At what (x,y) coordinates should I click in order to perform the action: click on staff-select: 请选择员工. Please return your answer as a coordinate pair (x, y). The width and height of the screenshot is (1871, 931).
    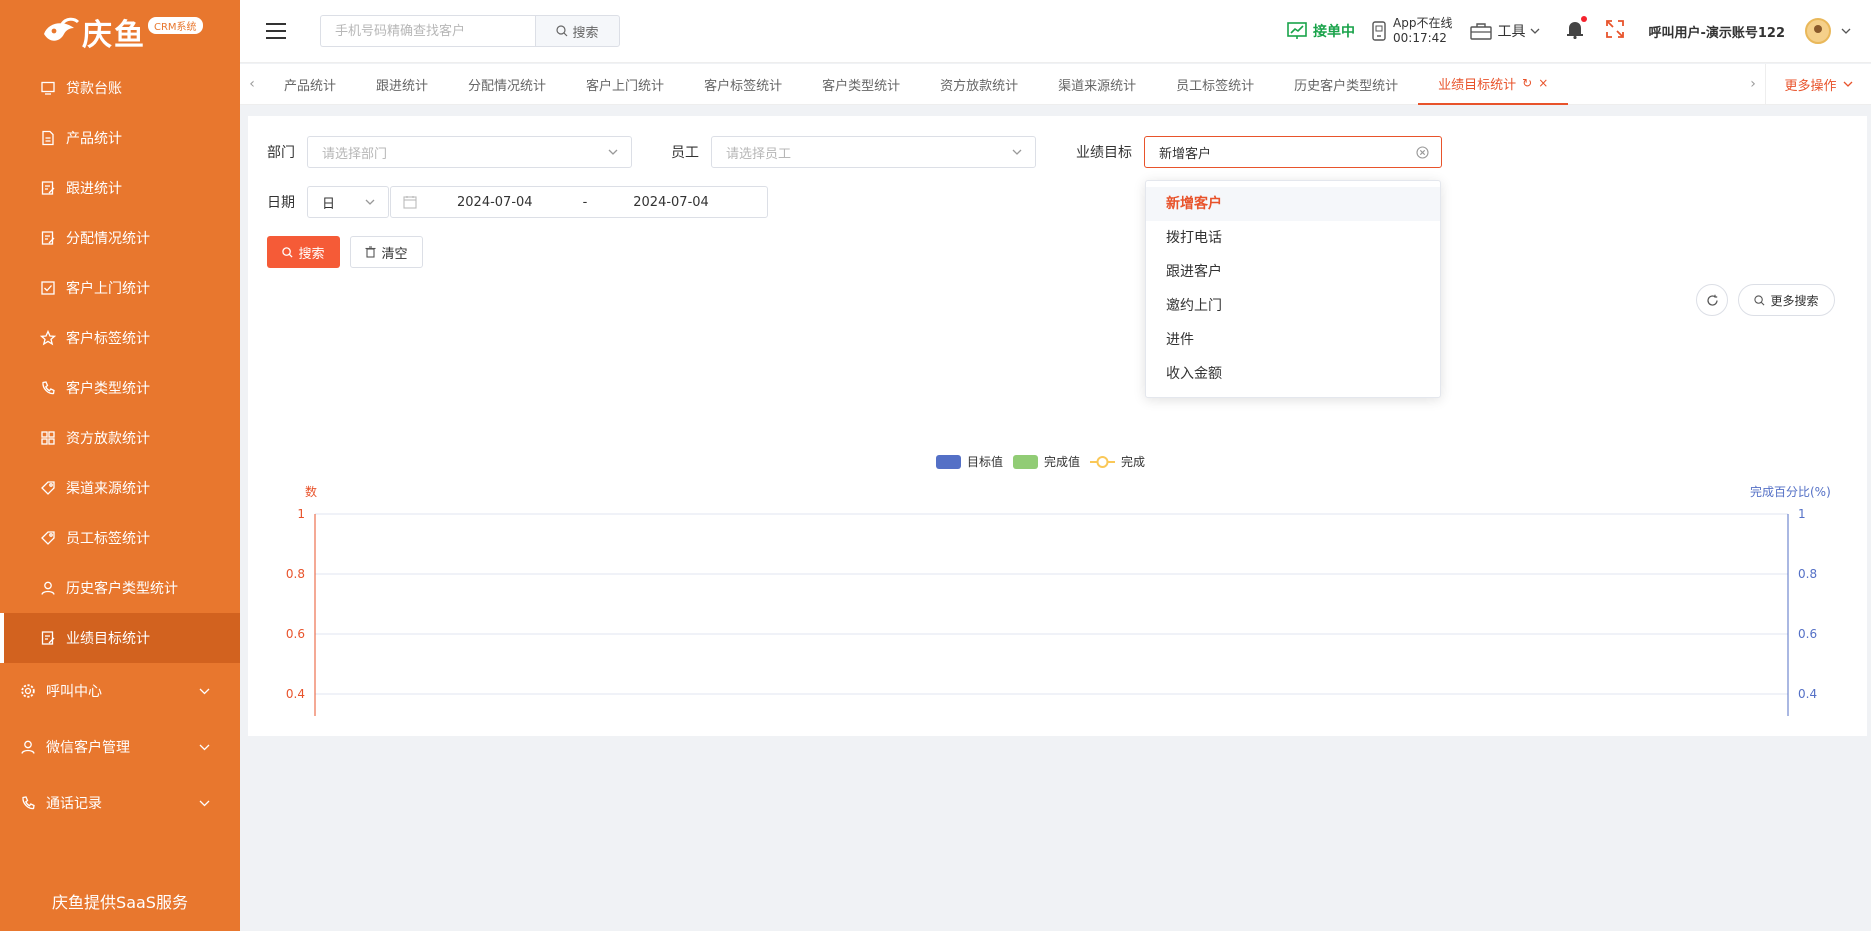
    Looking at the image, I should click on (873, 152).